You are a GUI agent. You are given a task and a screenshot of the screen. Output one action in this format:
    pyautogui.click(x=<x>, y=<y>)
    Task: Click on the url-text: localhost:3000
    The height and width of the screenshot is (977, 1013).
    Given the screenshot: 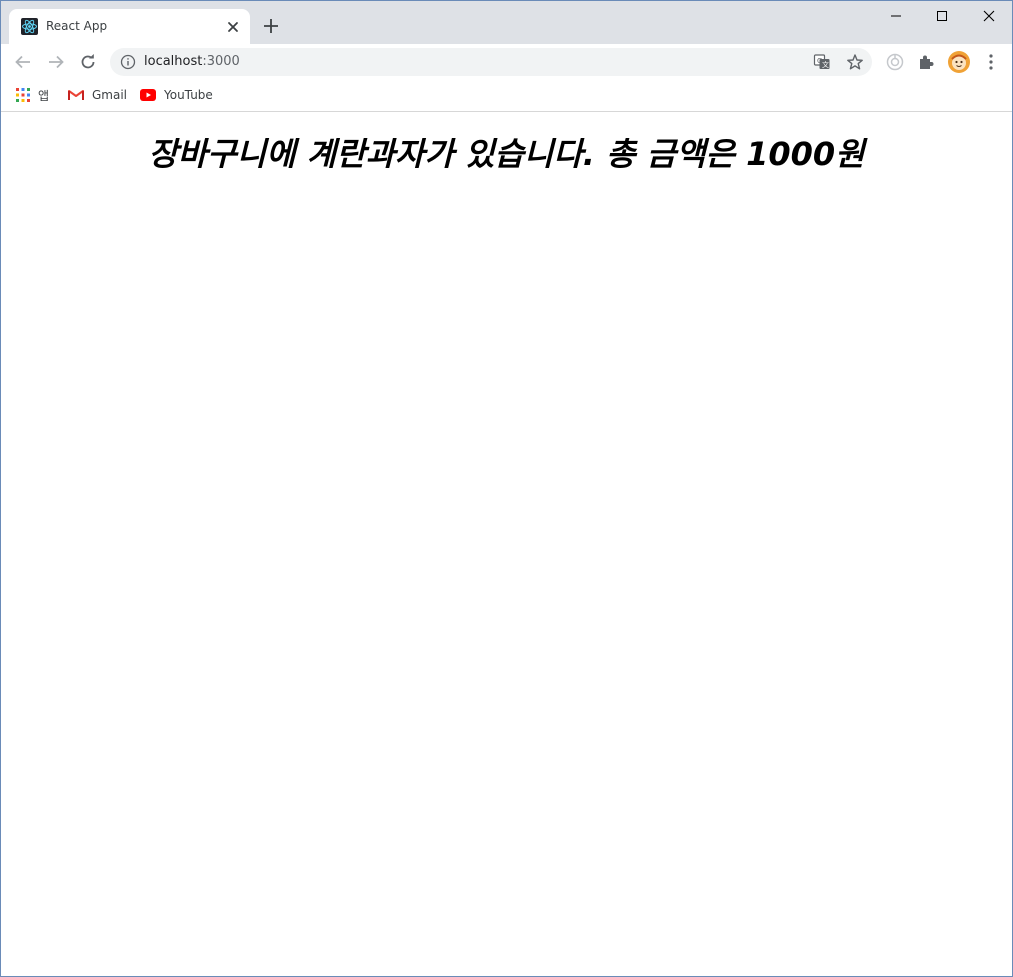 What is the action you would take?
    pyautogui.click(x=192, y=62)
    